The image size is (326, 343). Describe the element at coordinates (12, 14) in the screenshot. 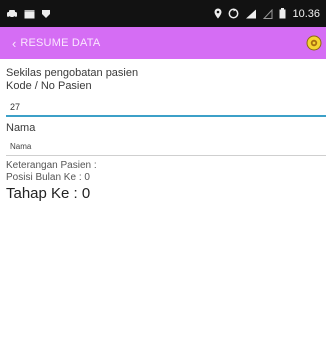

I see `car-icon` at that location.